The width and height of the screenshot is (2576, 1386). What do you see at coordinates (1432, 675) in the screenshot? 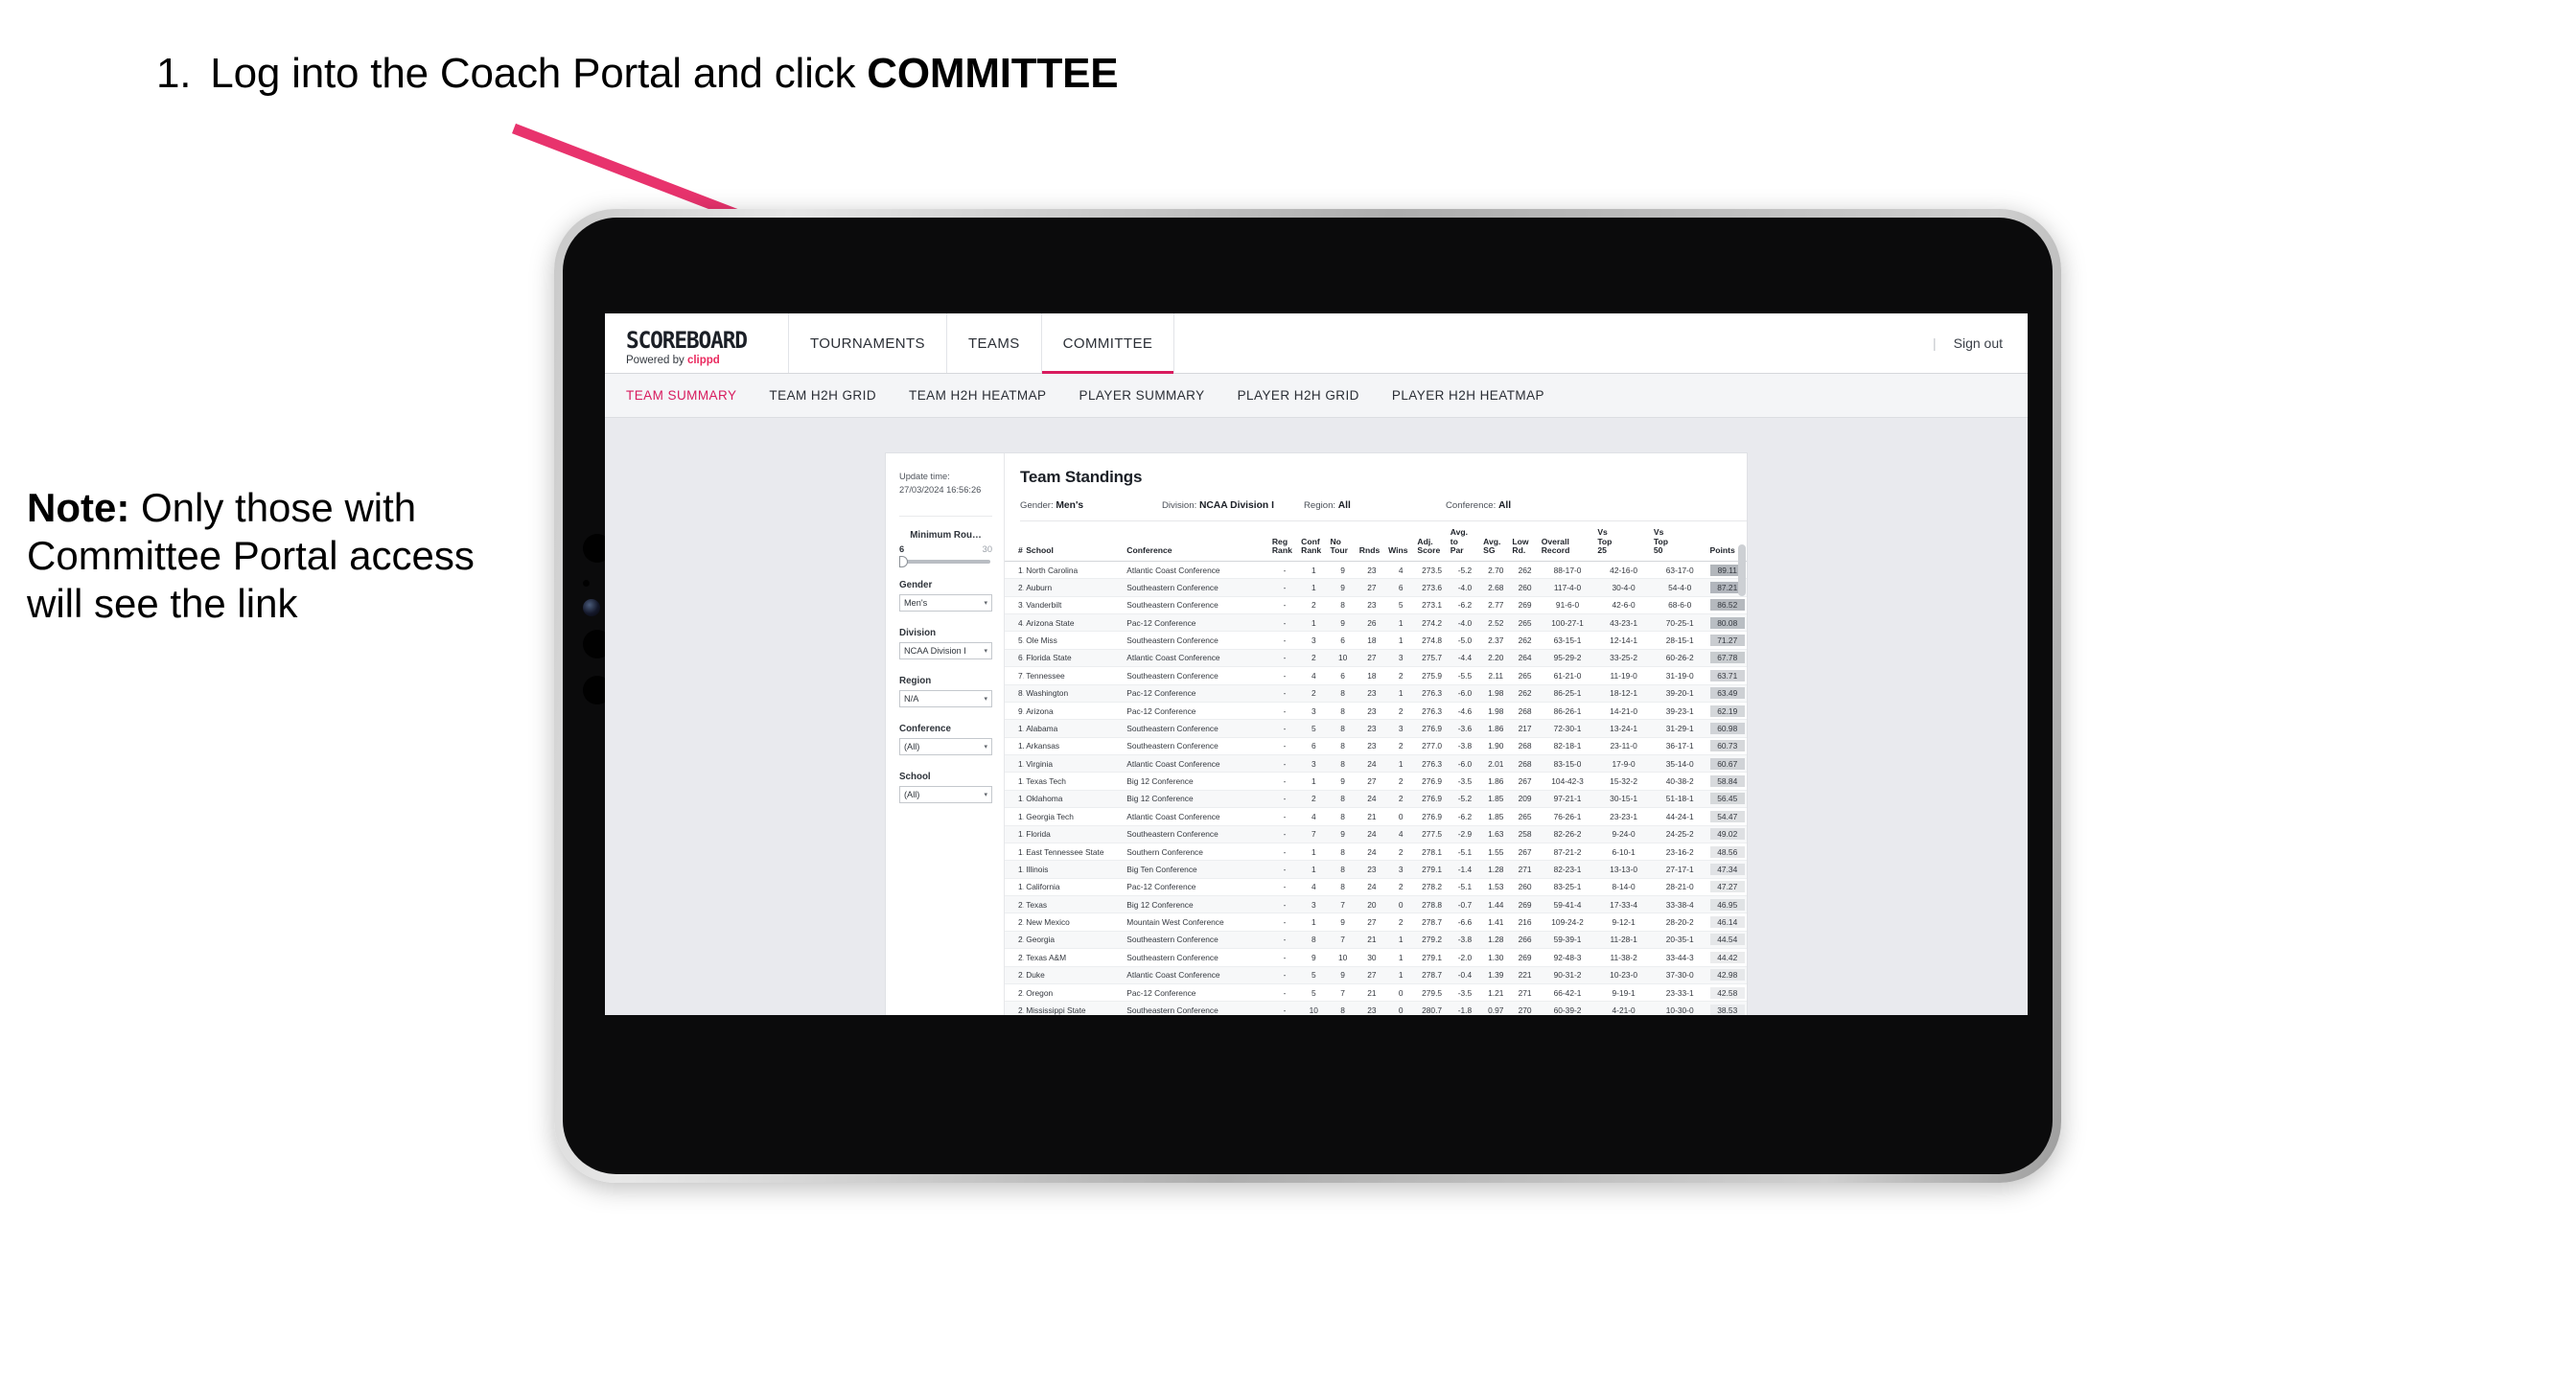
I see `table-cell: 275.9` at bounding box center [1432, 675].